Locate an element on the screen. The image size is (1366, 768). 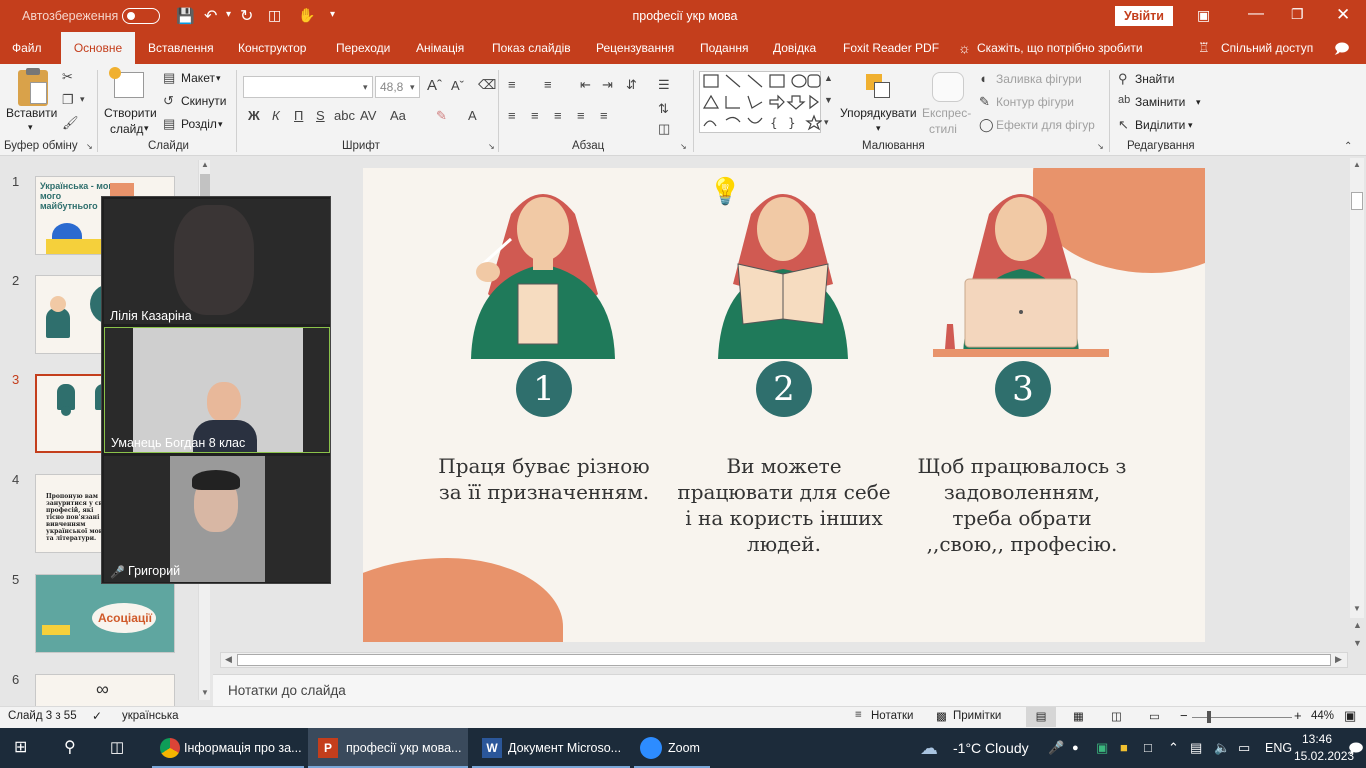
notes-toggle-button: Нотатки is located at coordinates (892, 716).